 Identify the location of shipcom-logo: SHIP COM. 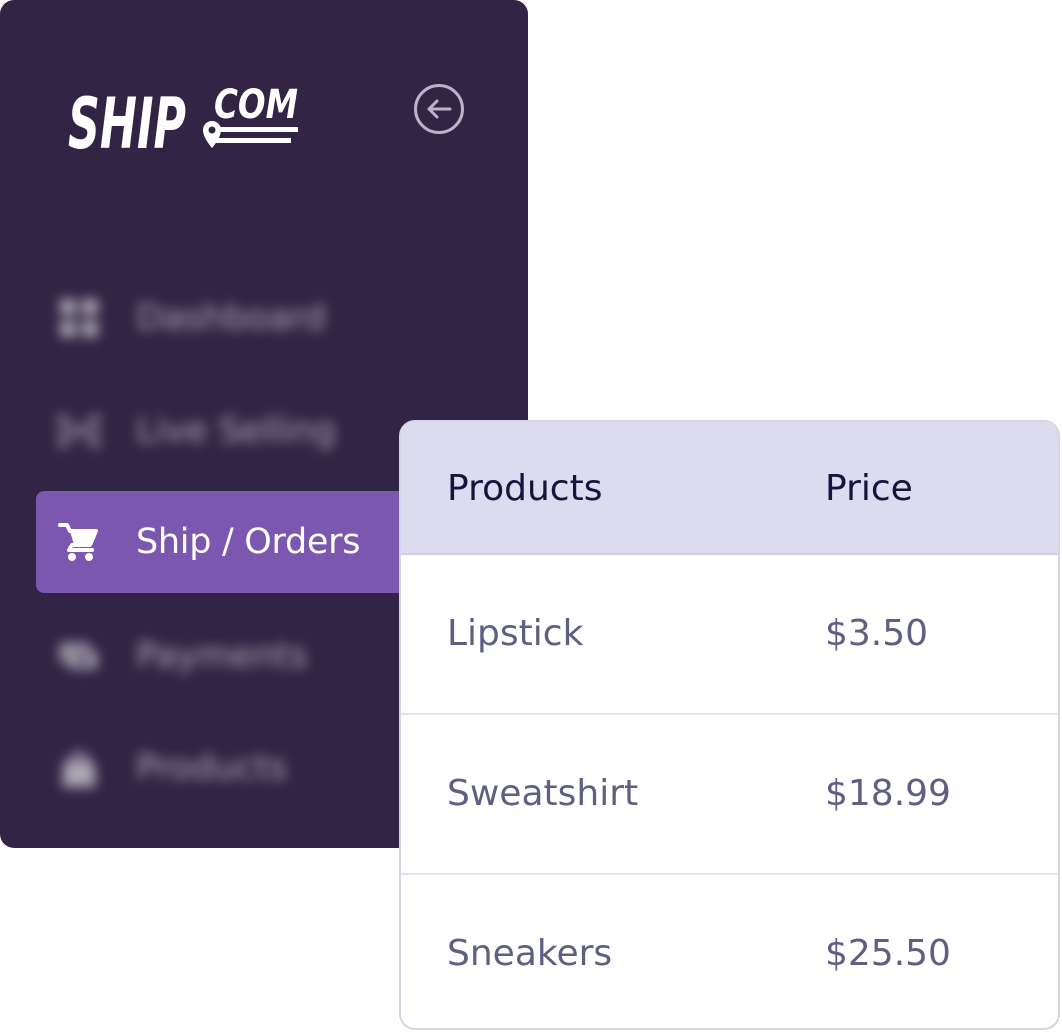
(186, 123).